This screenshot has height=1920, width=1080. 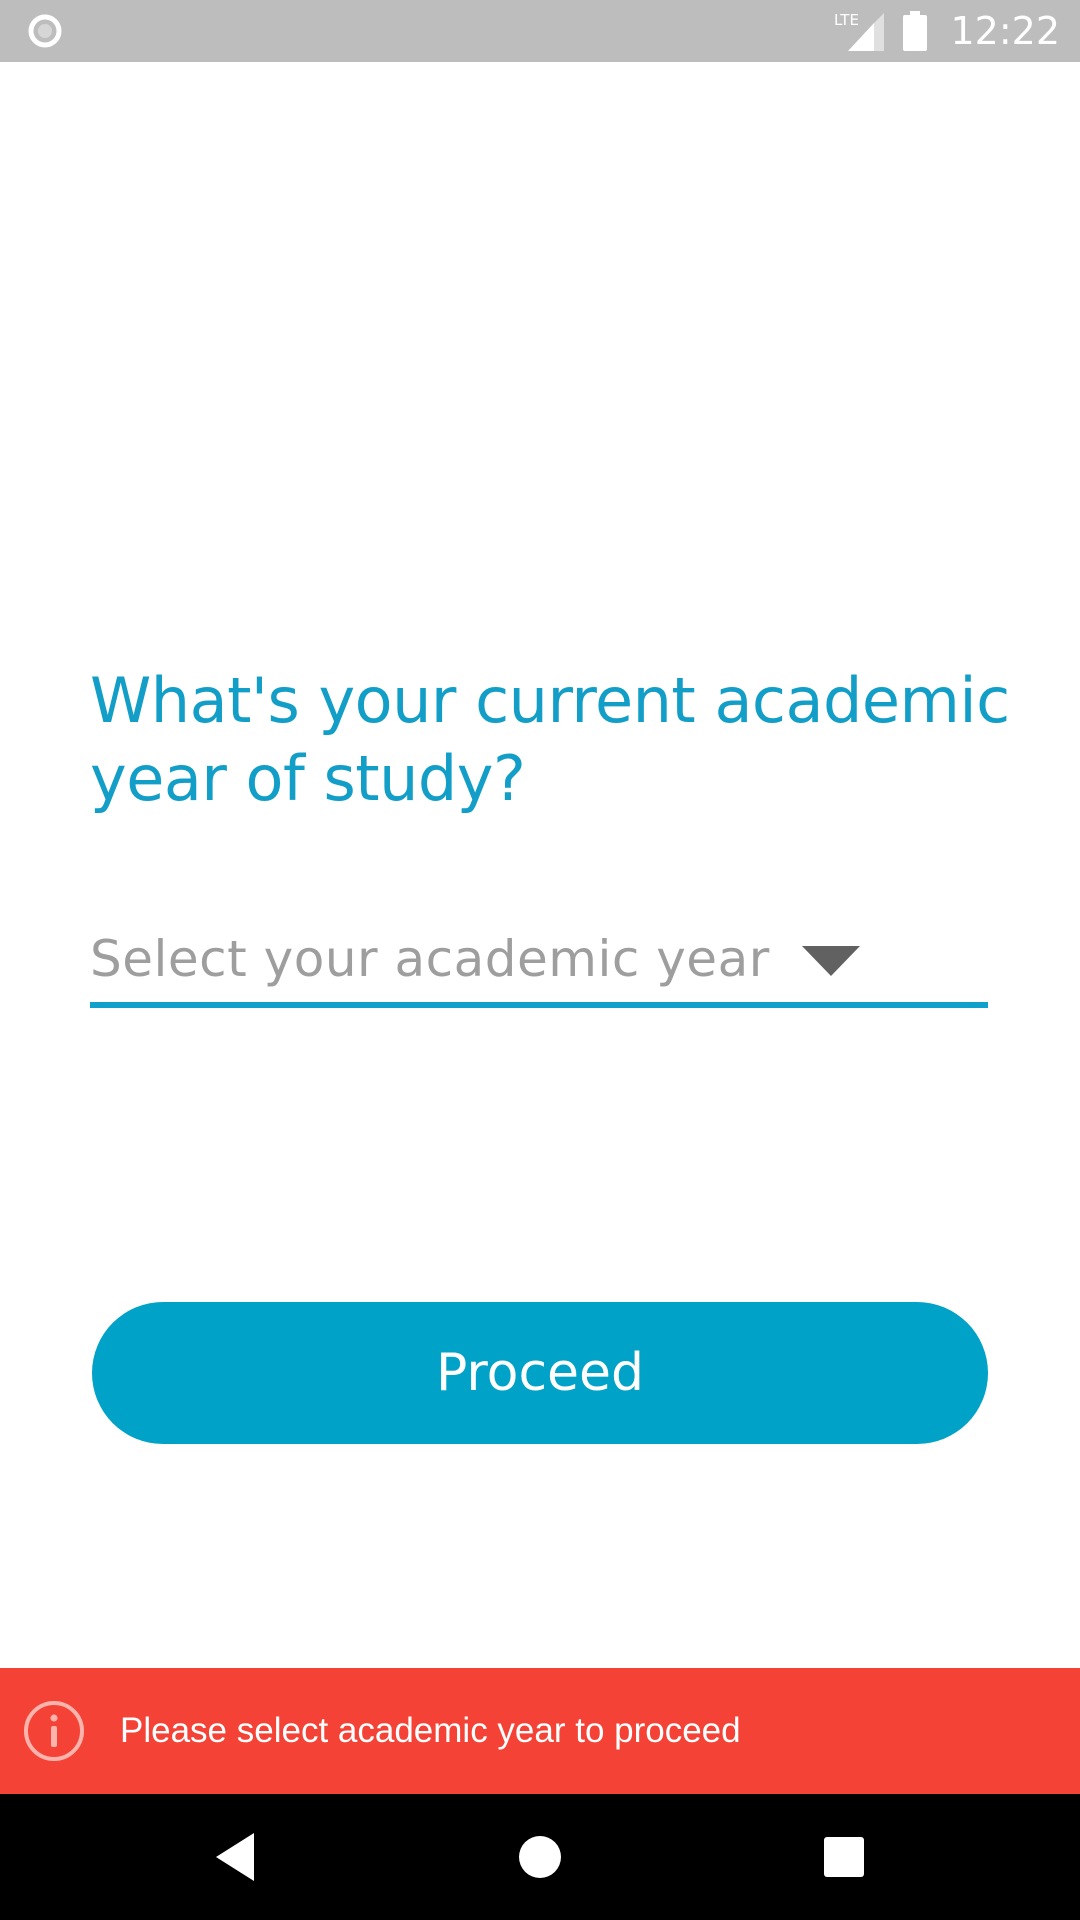 I want to click on status-icons: LTE 12:22, so click(x=947, y=31).